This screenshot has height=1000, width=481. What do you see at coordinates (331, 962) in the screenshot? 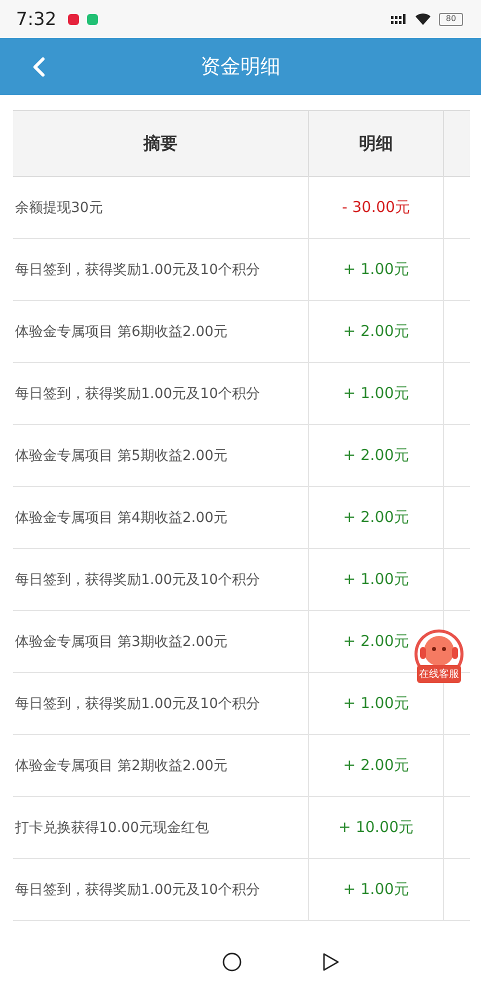
I see `back-triangle-icon` at bounding box center [331, 962].